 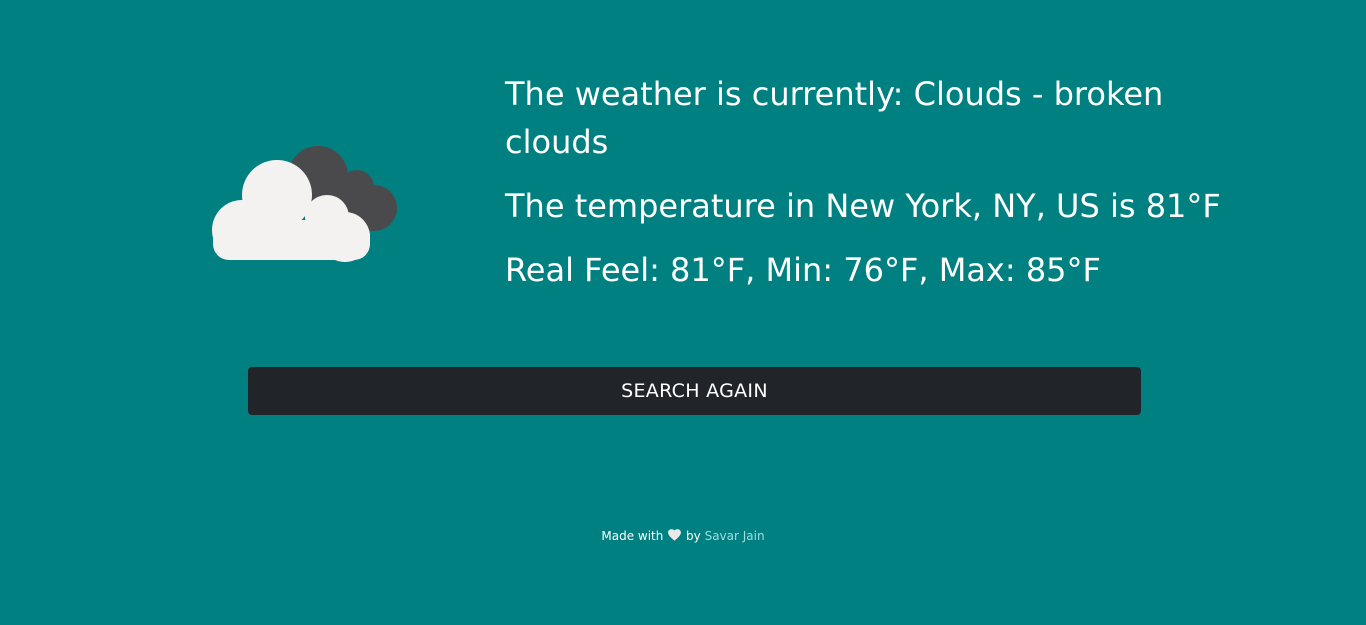 I want to click on search-again-button: SEARCH AGAIN, so click(x=694, y=391).